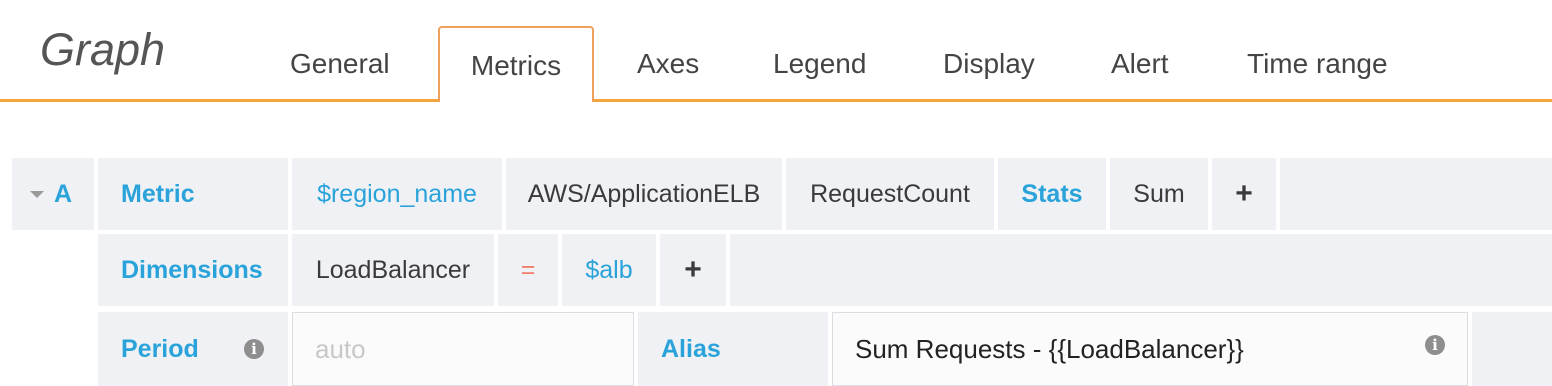  Describe the element at coordinates (63, 193) in the screenshot. I see `query-ref-id: A` at that location.